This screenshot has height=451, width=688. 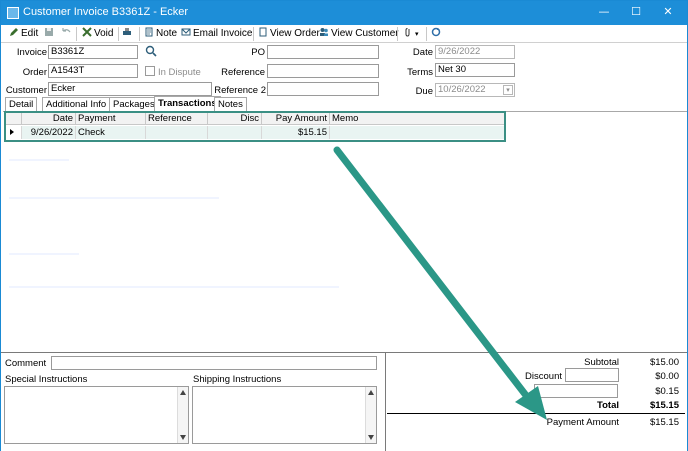 I want to click on order-label: Order, so click(x=34, y=72).